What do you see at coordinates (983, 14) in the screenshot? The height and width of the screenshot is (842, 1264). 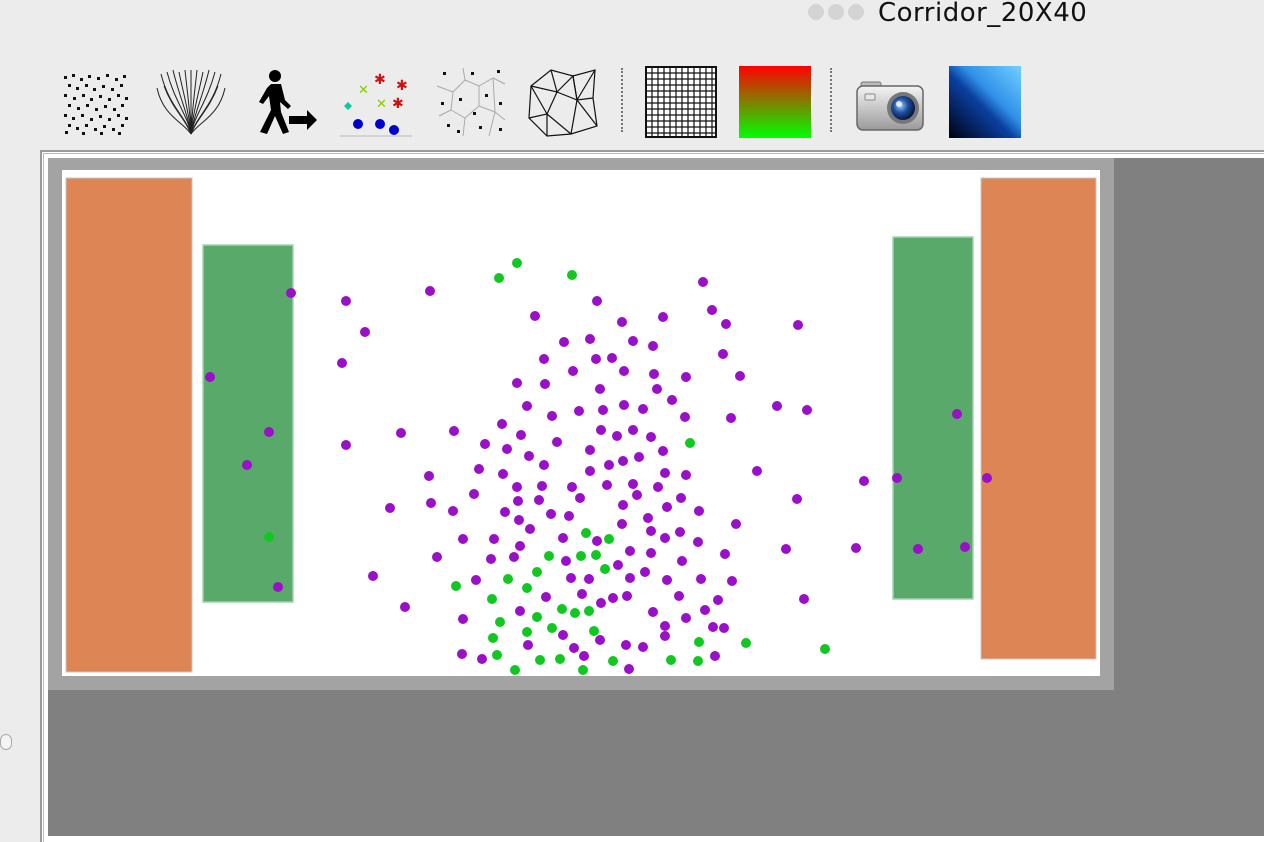 I see `window-title: Corridor_20X40` at bounding box center [983, 14].